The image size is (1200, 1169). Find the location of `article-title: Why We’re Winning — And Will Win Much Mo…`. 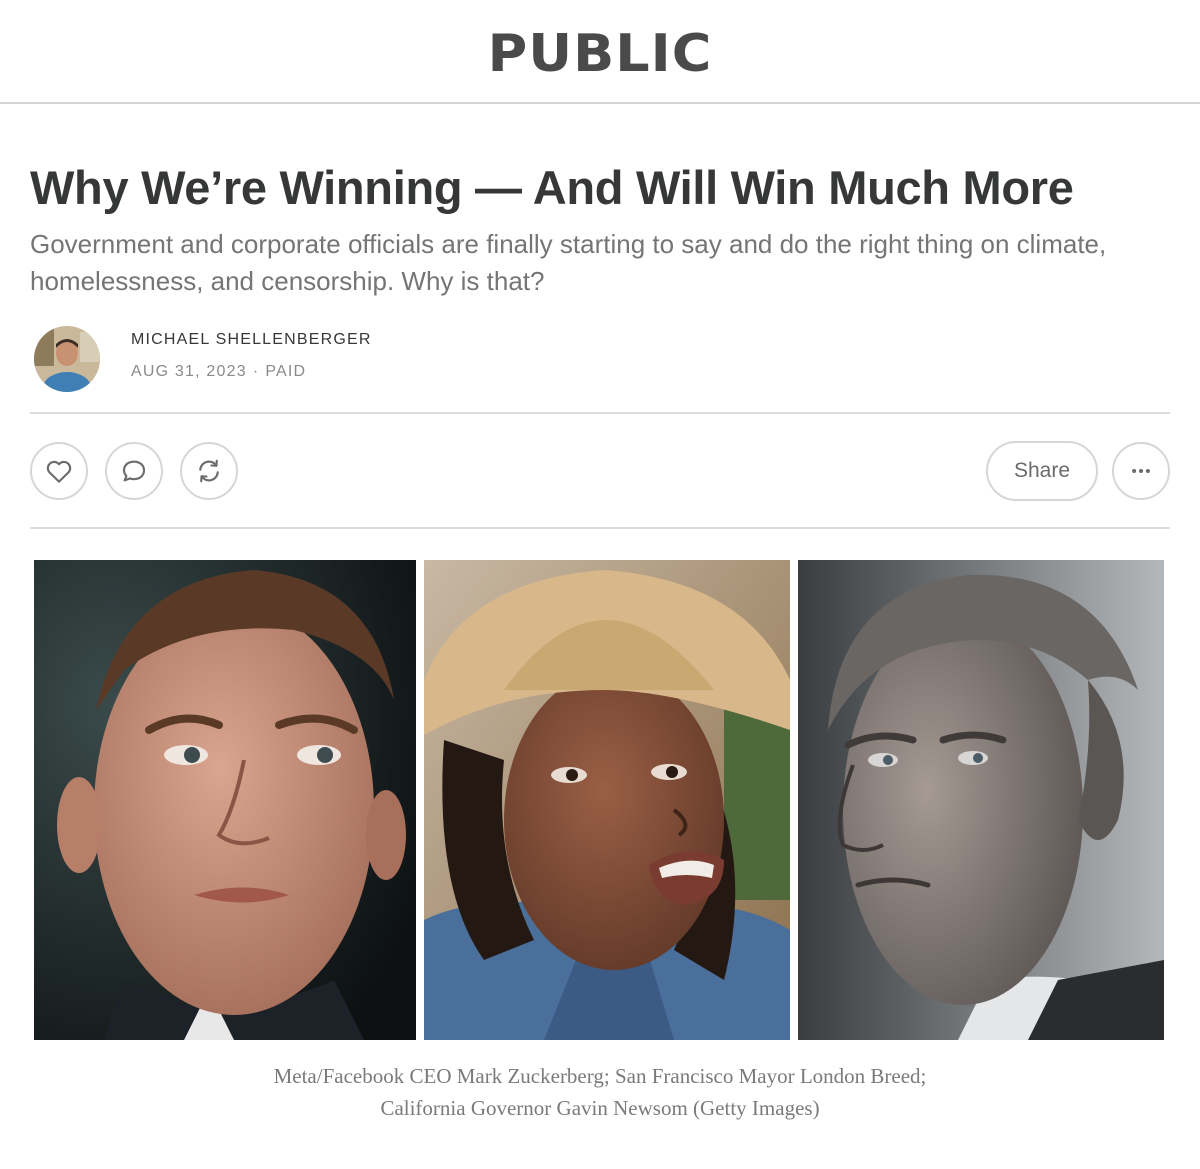

article-title: Why We’re Winning — And Will Win Much Mo… is located at coordinates (552, 187).